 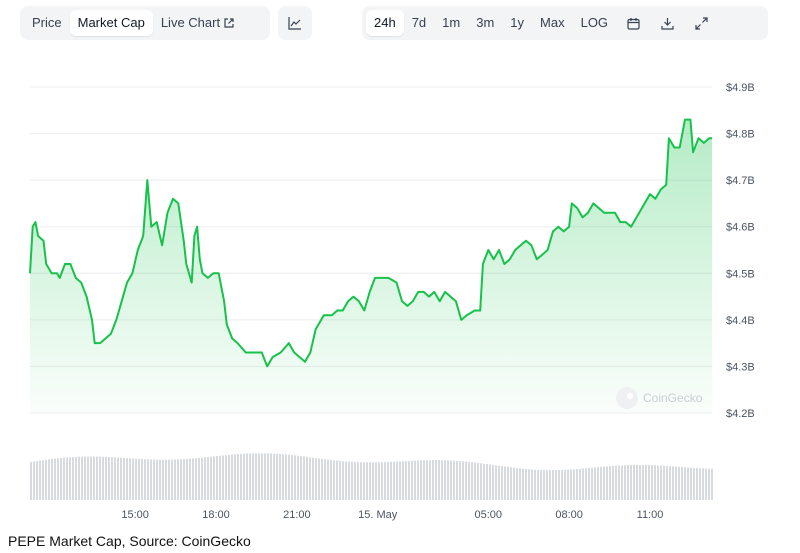 What do you see at coordinates (740, 274) in the screenshot?
I see `y-tick-label: $4.5B` at bounding box center [740, 274].